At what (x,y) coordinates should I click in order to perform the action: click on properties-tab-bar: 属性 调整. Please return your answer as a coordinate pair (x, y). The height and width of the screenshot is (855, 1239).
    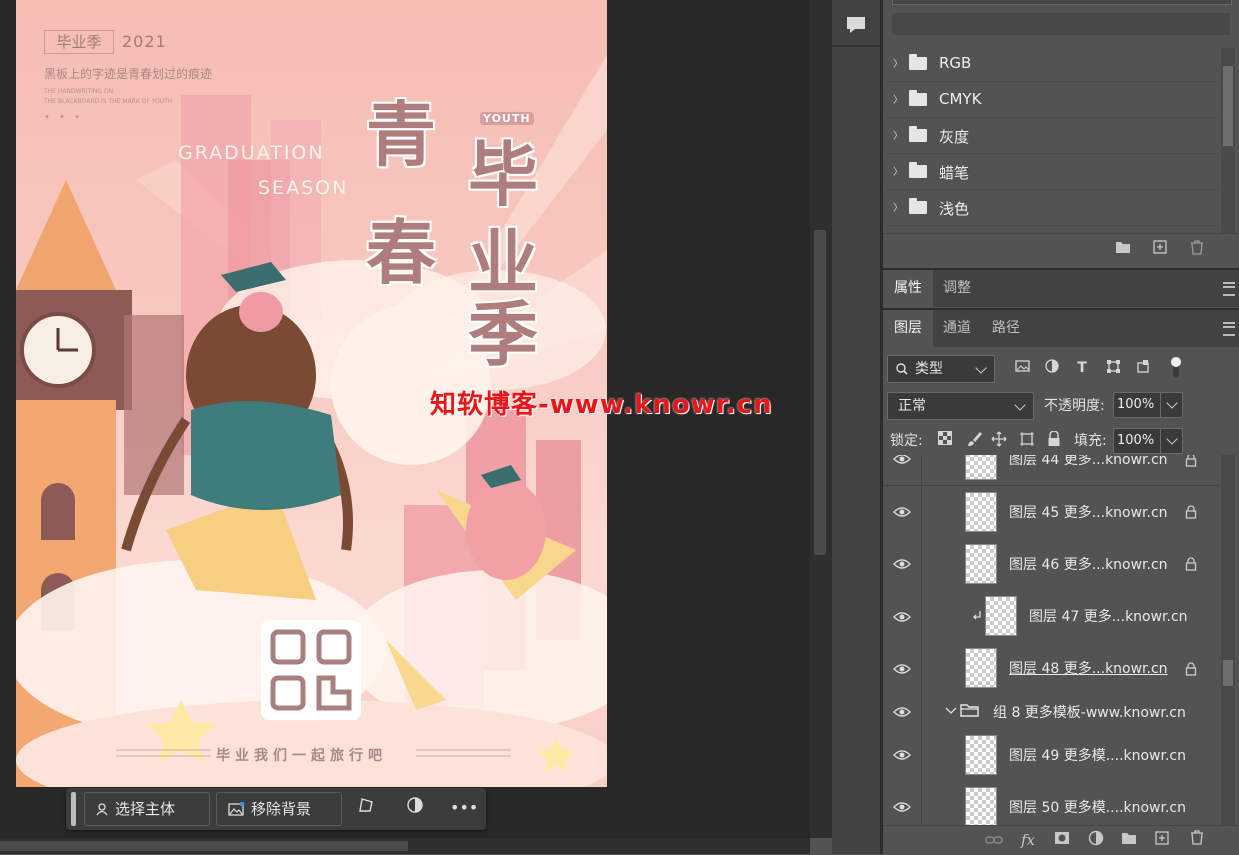
    Looking at the image, I should click on (1061, 287).